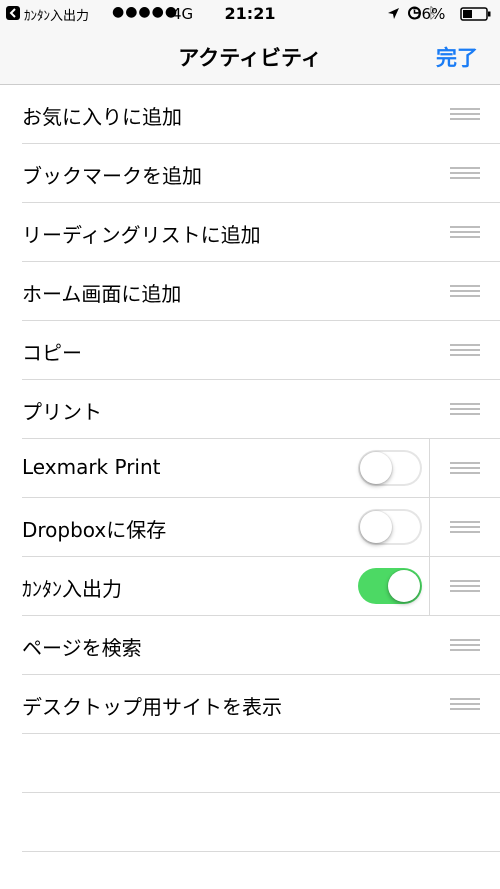 This screenshot has height=889, width=500. Describe the element at coordinates (261, 291) in the screenshot. I see `list-item: ホーム画面に追加` at that location.